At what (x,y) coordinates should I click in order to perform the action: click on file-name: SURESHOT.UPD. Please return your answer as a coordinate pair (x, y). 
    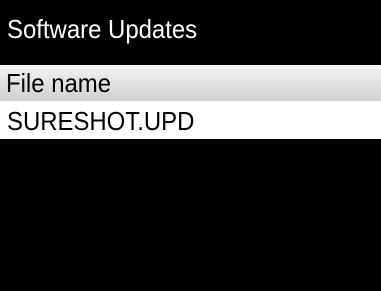
    Looking at the image, I should click on (101, 121).